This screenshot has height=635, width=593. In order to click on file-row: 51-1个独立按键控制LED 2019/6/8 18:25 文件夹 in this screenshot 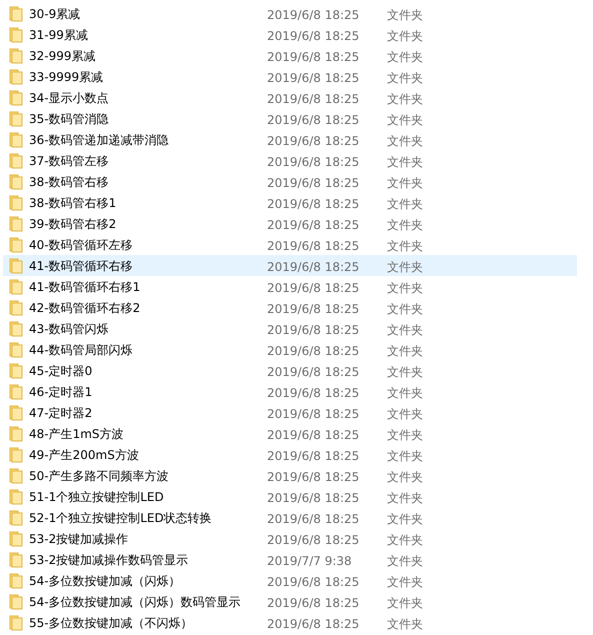, I will do `click(290, 496)`.